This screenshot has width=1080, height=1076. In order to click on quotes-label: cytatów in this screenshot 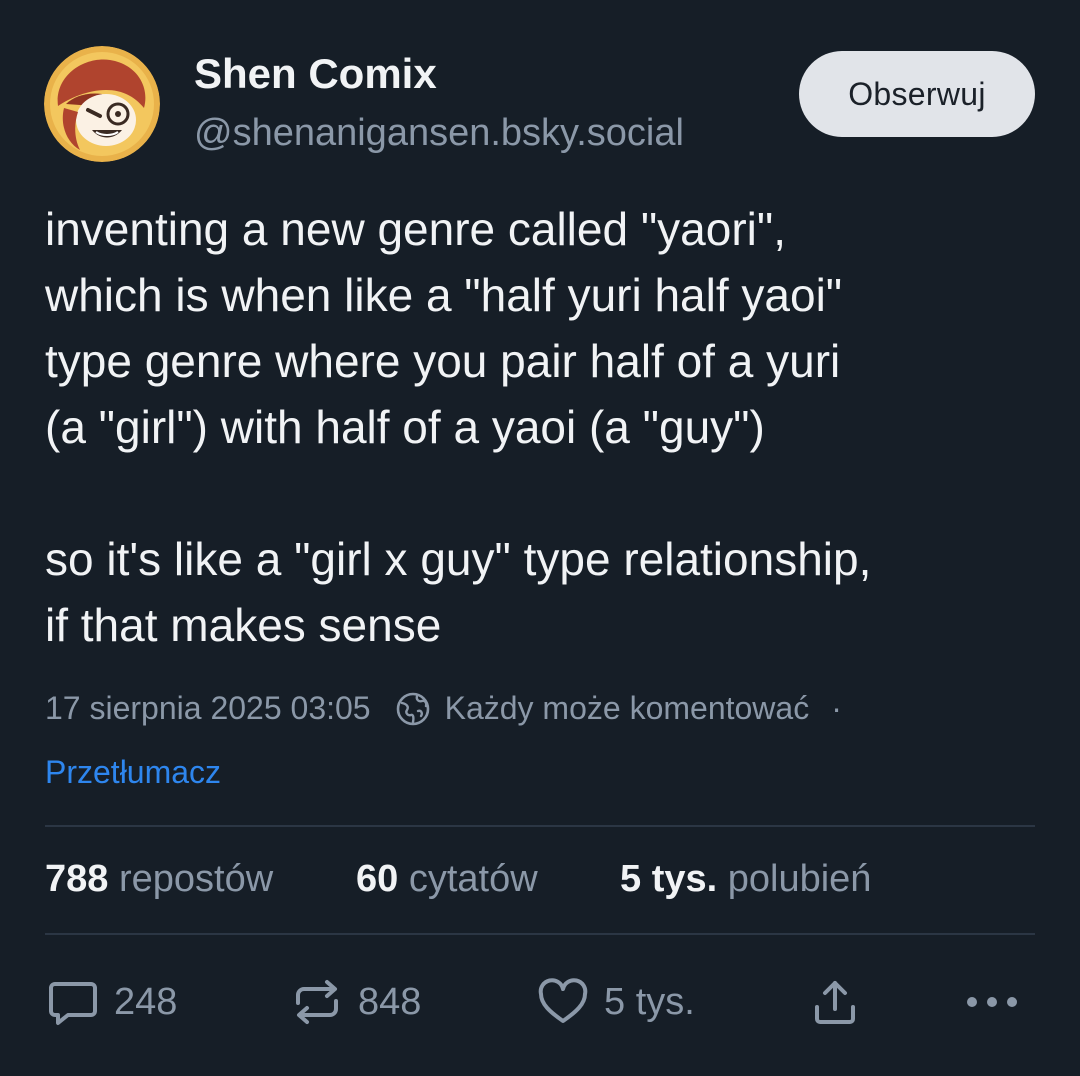, I will do `click(473, 879)`.